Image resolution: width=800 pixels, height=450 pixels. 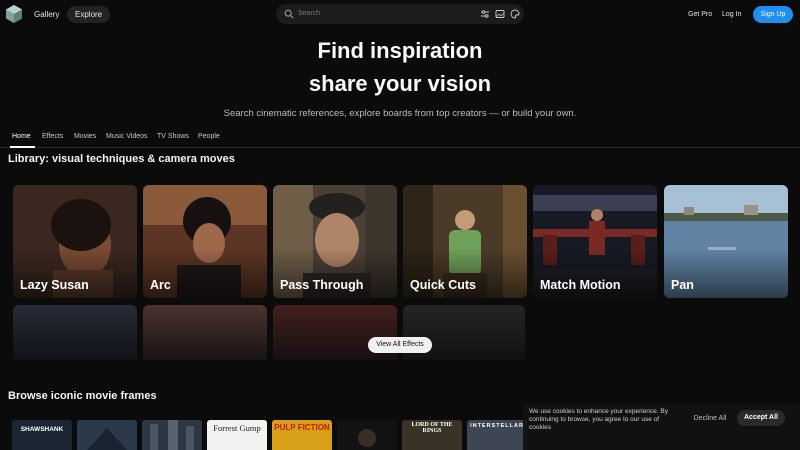 What do you see at coordinates (302, 427) in the screenshot?
I see `movie-title: PULP FICTION` at bounding box center [302, 427].